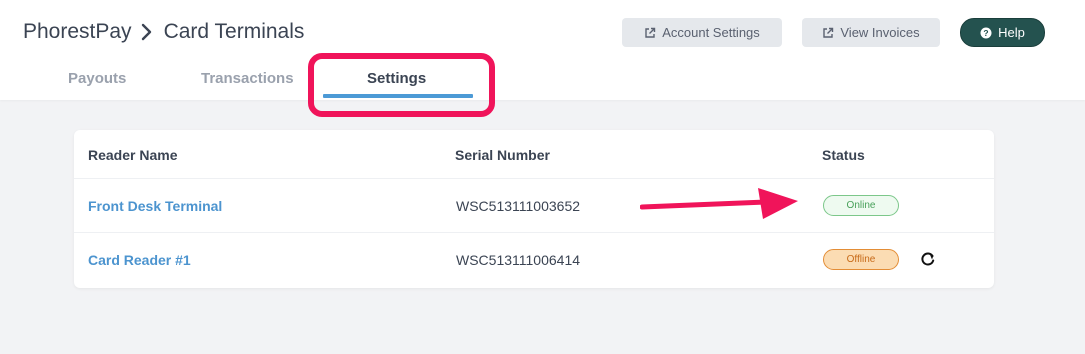  Describe the element at coordinates (880, 32) in the screenshot. I see `view-invoices-label: View Invoices` at that location.